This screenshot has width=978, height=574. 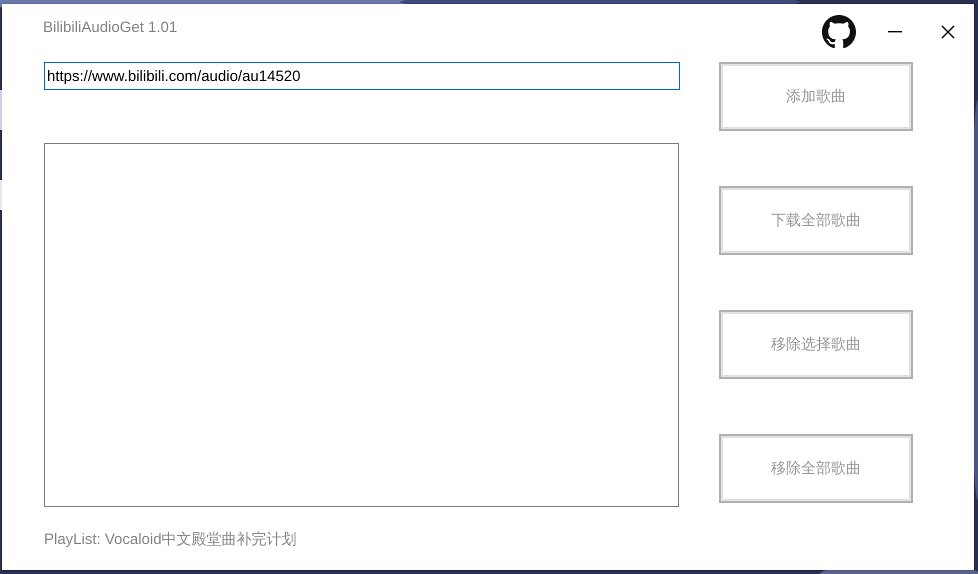 I want to click on action-button: 下载全部歌曲, so click(x=816, y=220).